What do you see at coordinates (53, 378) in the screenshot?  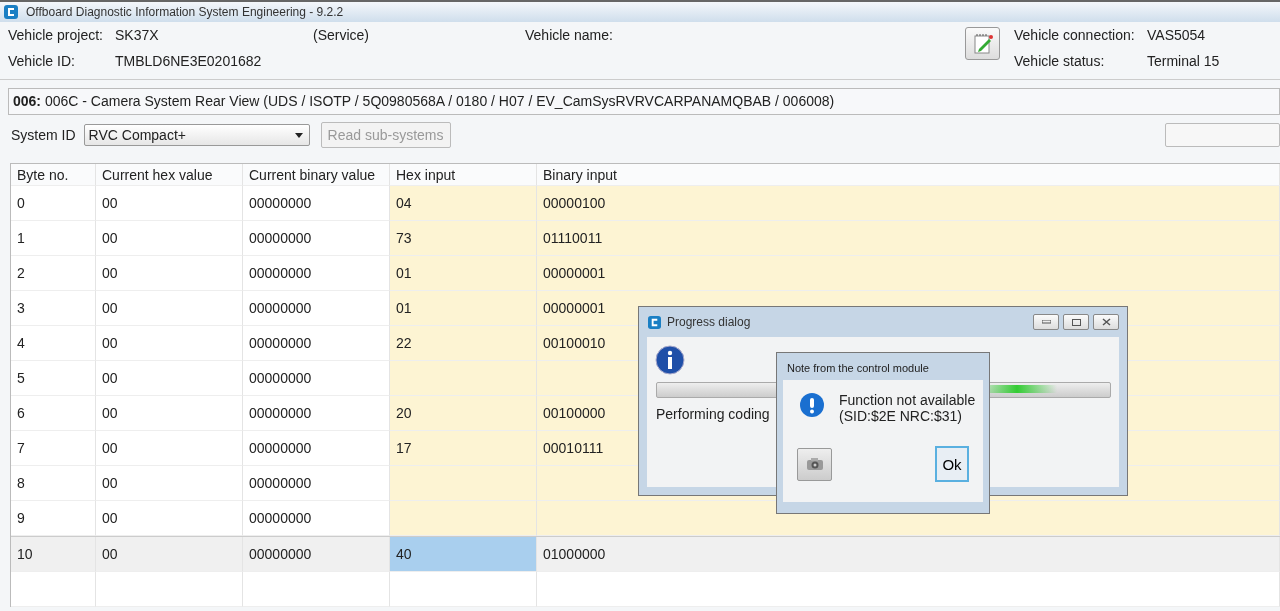 I see `table-cell: 5` at bounding box center [53, 378].